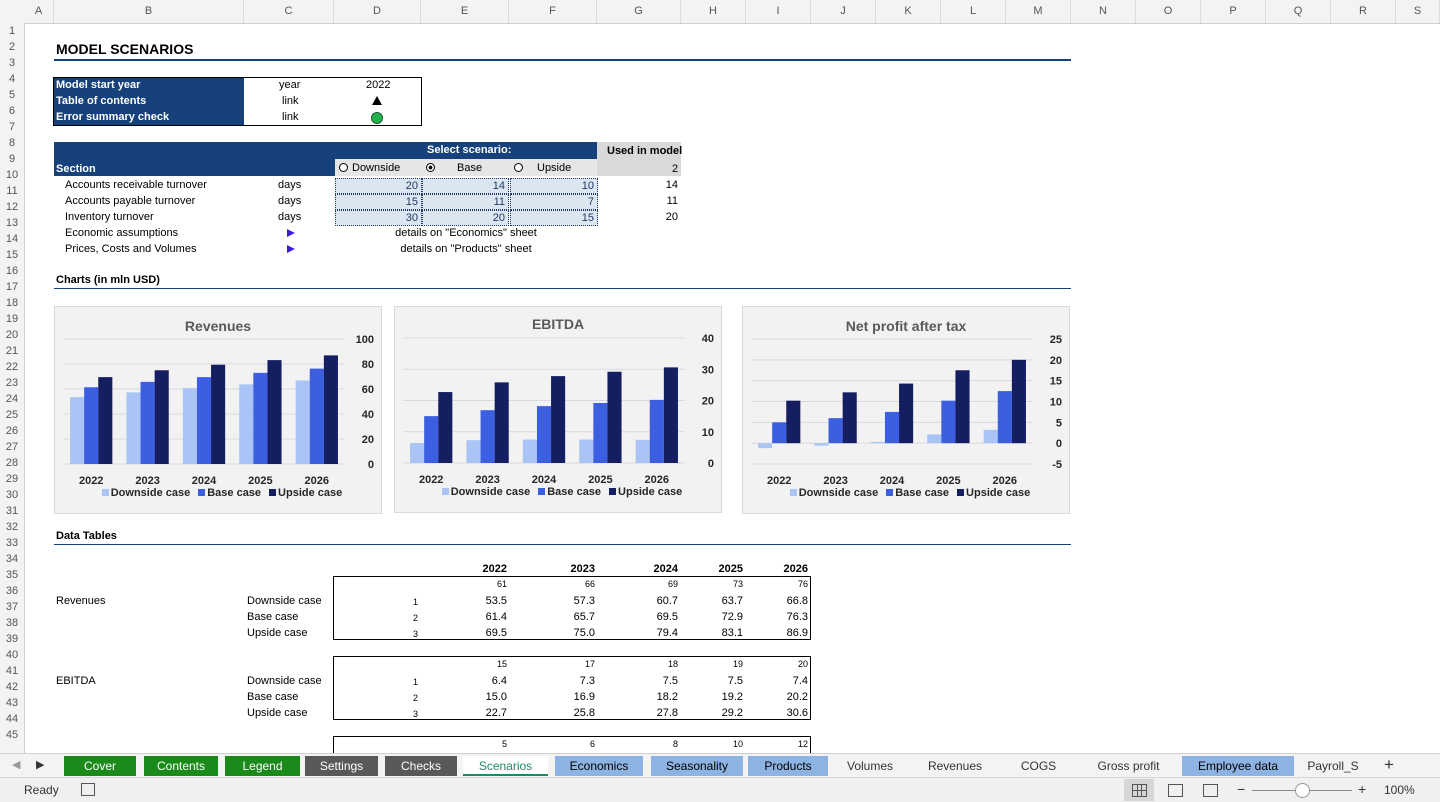 This screenshot has height=802, width=1440. Describe the element at coordinates (788, 713) in the screenshot. I see `table-cell: 30.6` at that location.